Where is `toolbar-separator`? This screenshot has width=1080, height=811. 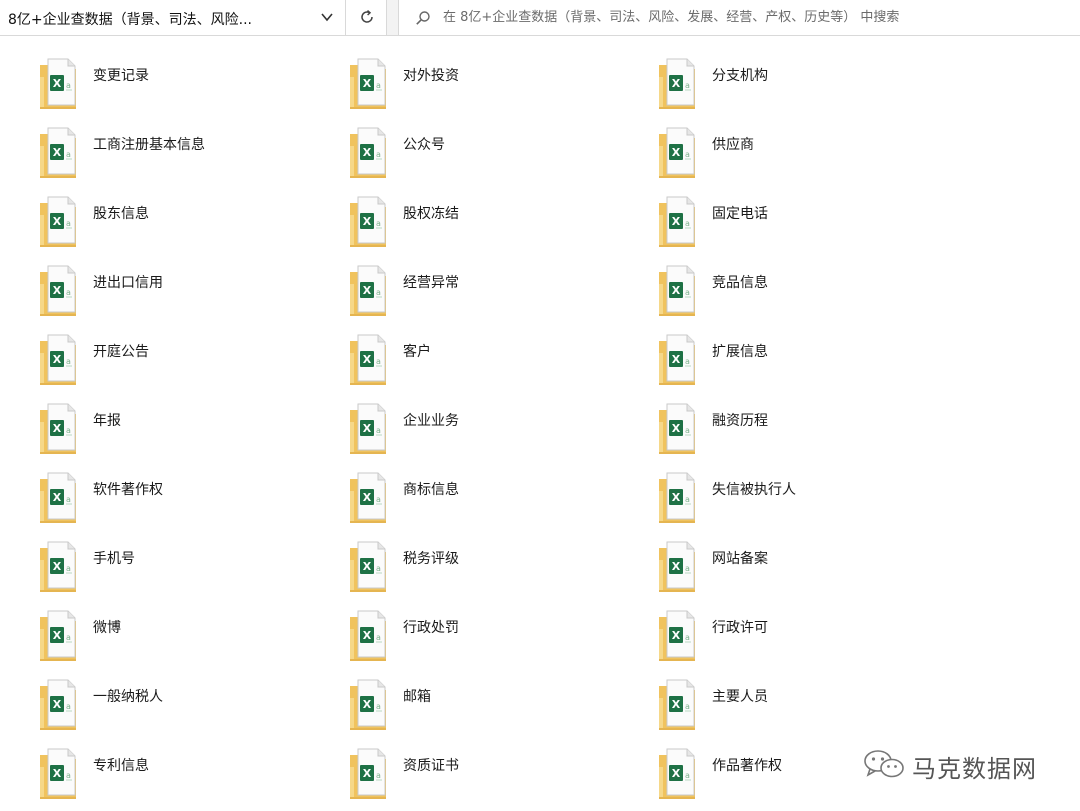
toolbar-separator is located at coordinates (393, 17).